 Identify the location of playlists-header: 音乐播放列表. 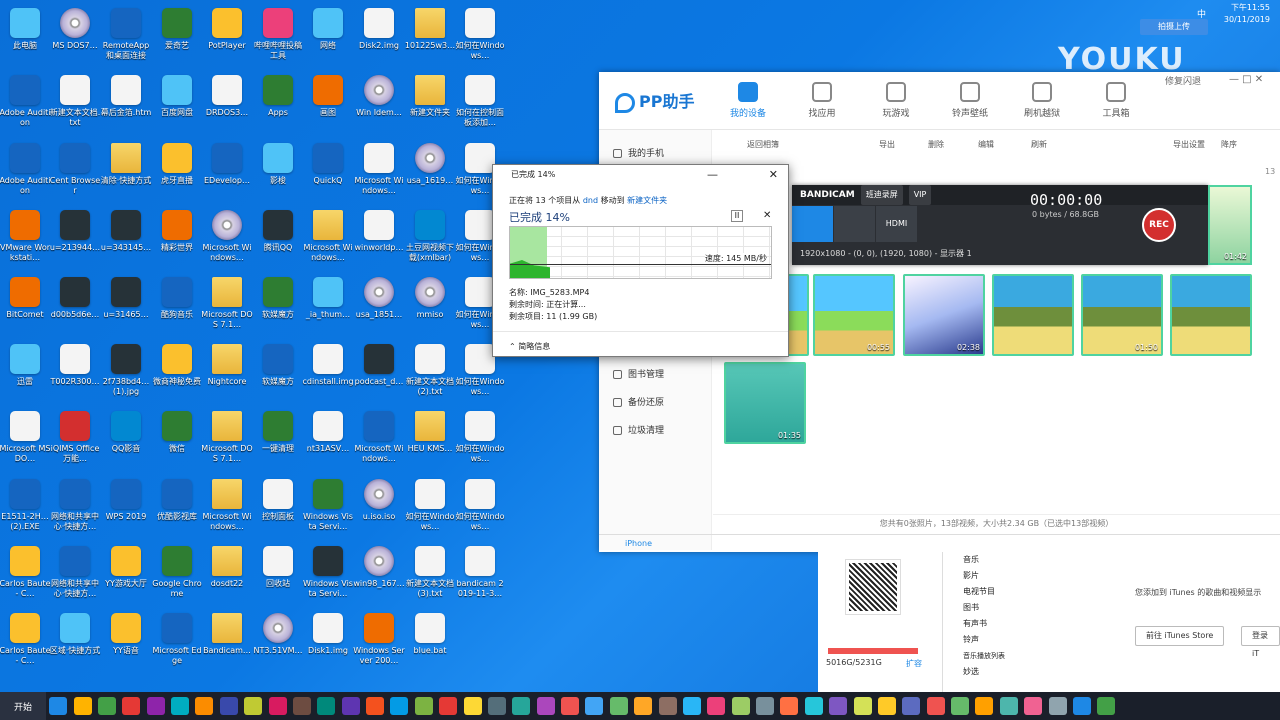
(984, 656).